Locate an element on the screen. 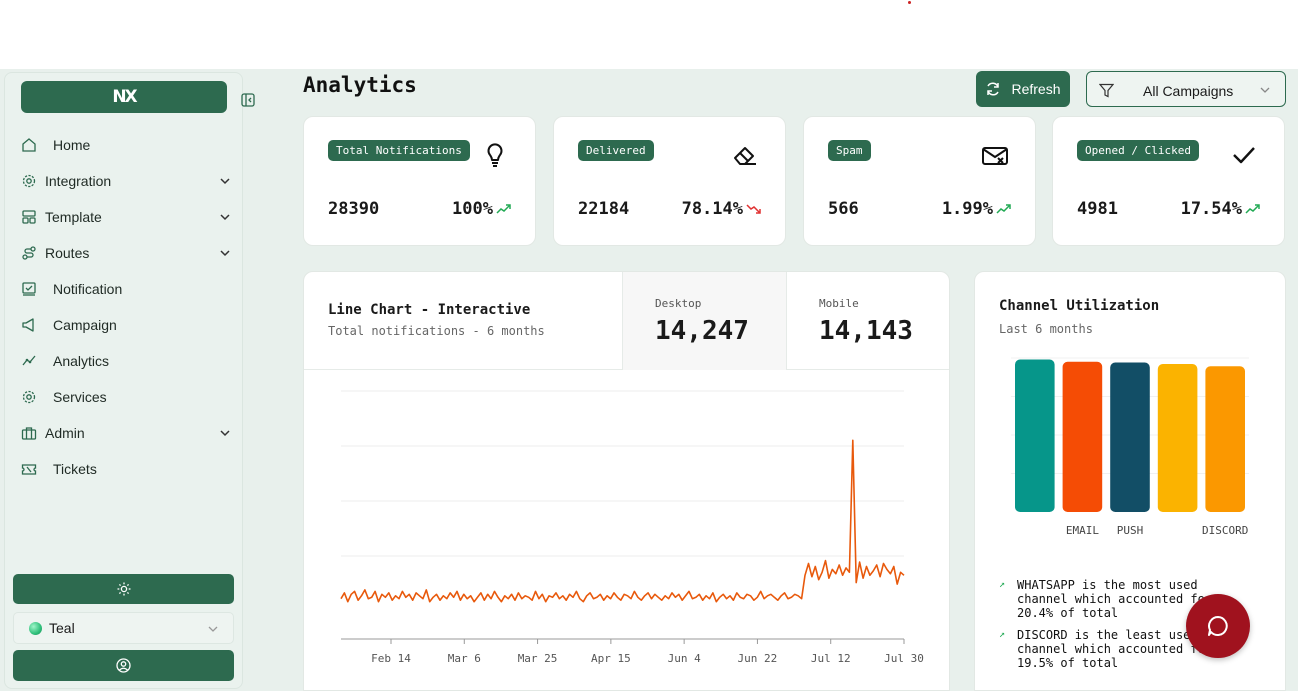 Image resolution: width=1298 pixels, height=691 pixels. series-line is located at coordinates (622, 521).